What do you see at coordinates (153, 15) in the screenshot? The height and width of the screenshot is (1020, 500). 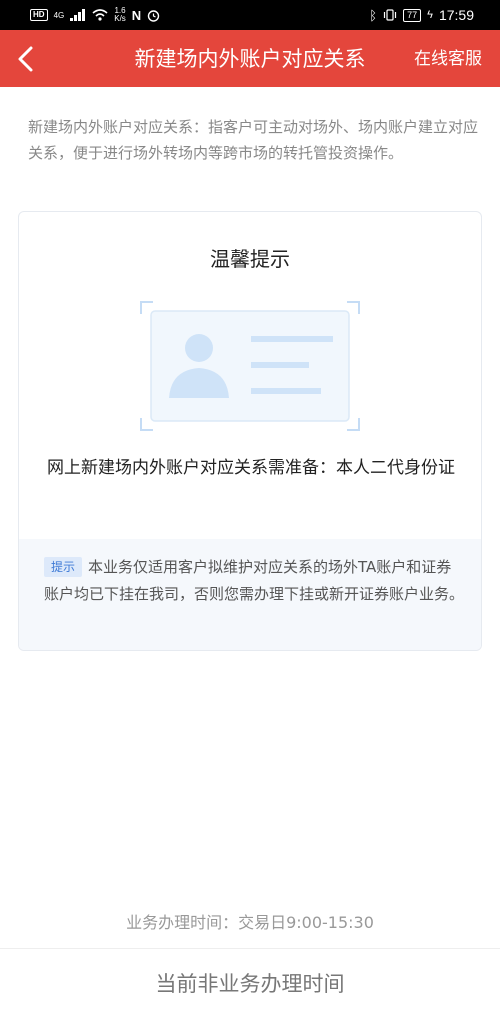 I see `alarm-icon` at bounding box center [153, 15].